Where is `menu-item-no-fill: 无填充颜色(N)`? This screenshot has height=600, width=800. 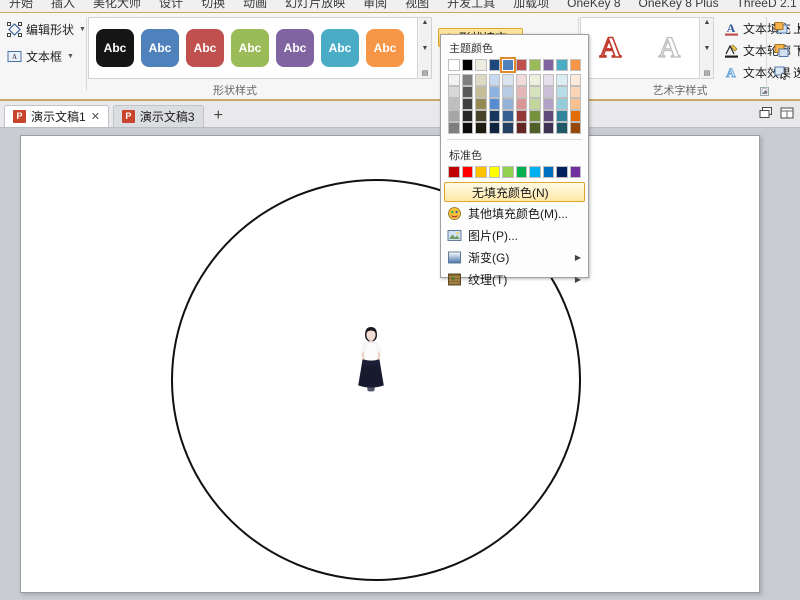 menu-item-no-fill: 无填充颜色(N) is located at coordinates (514, 192).